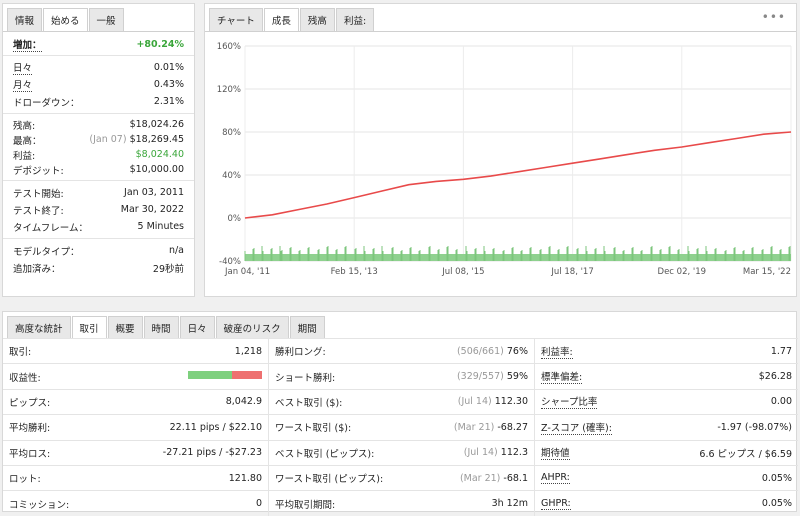  Describe the element at coordinates (767, 272) in the screenshot. I see `x-tick-label: Mar 15, '22` at that location.